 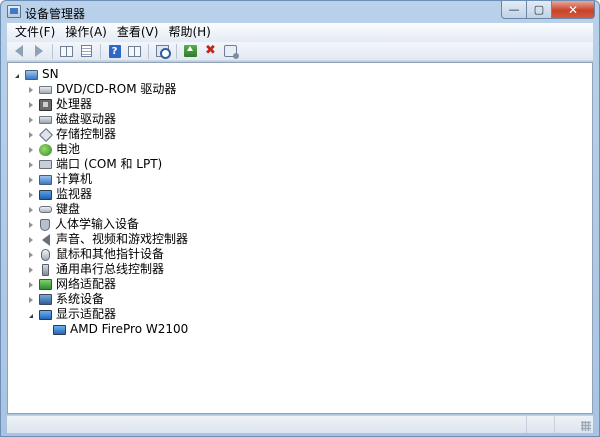 I want to click on tree-item-dvd: DVD/CD-ROM 驱动器, so click(x=101, y=89).